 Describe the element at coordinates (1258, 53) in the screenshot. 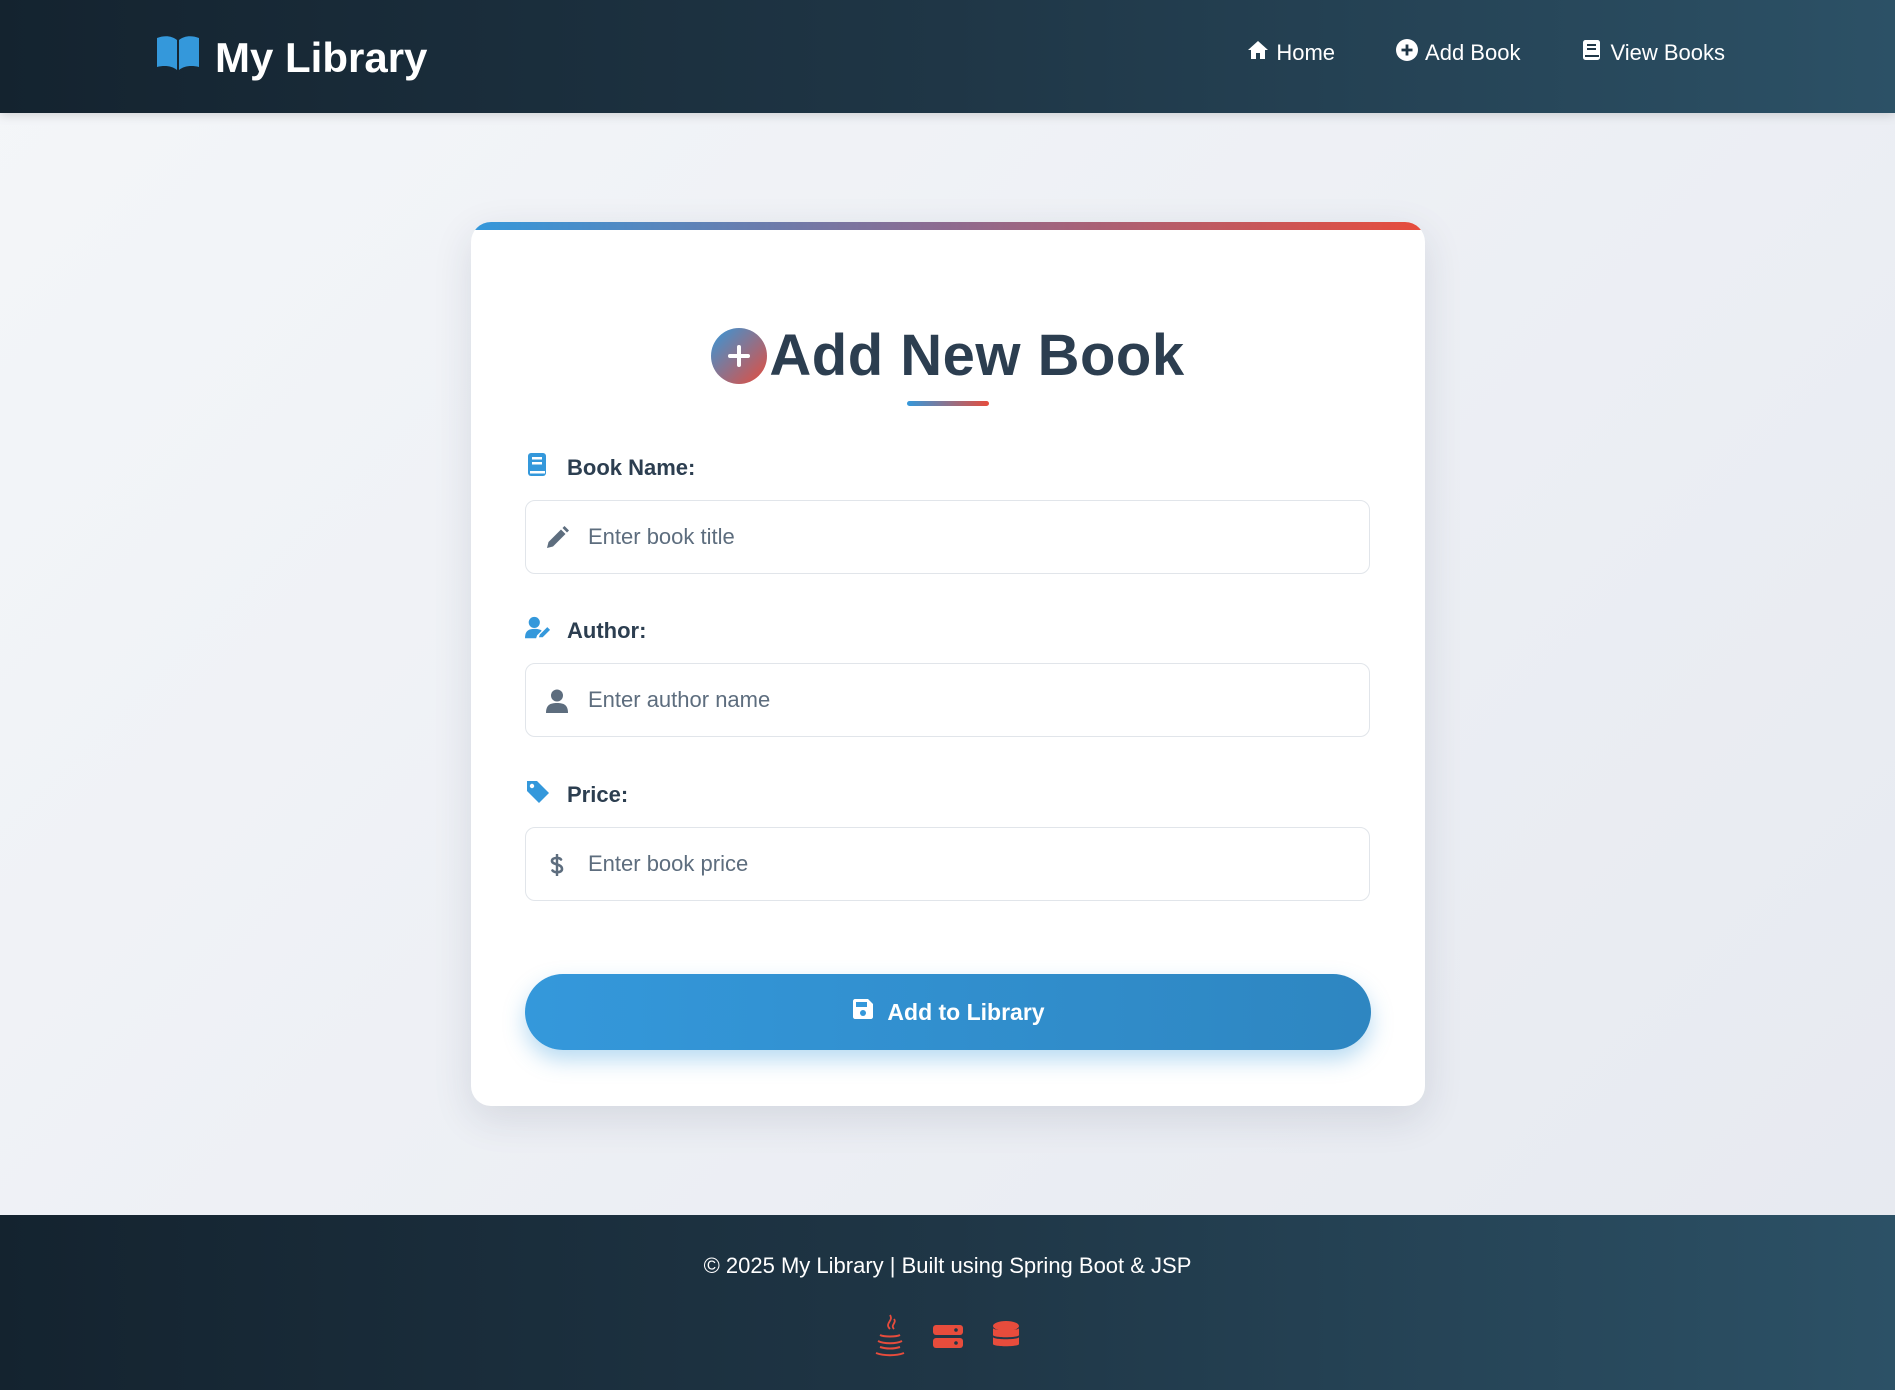

I see `home-icon` at that location.